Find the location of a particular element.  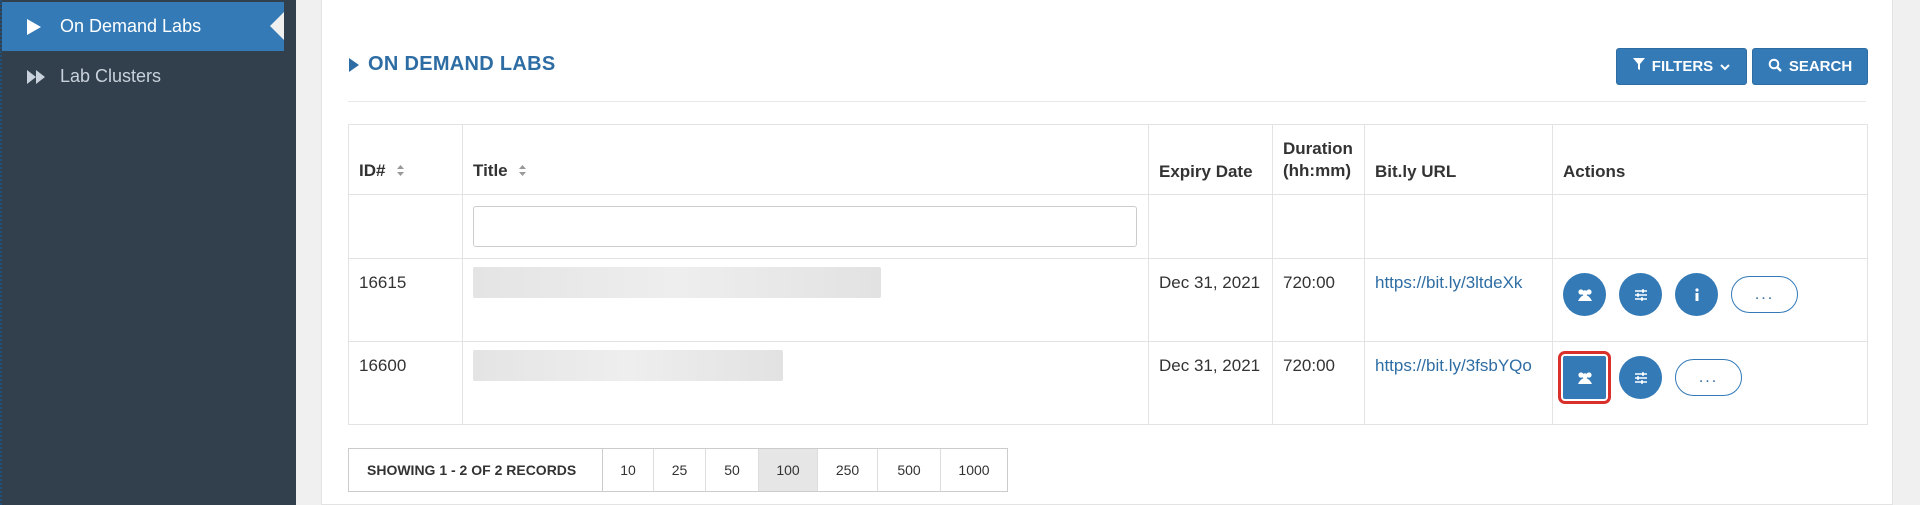

search-button: SEARCH is located at coordinates (1810, 66).